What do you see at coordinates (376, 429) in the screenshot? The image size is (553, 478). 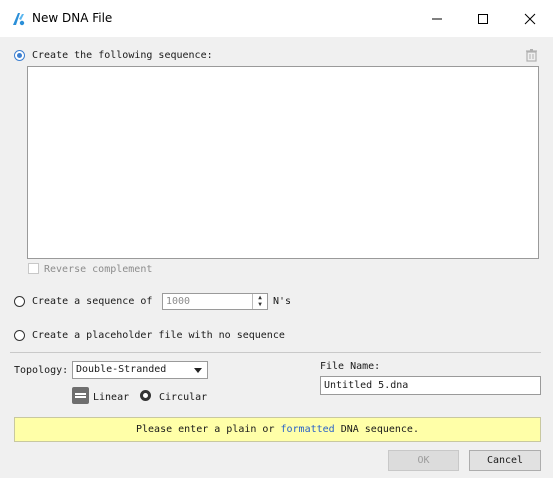 I see `message-text-after: DNA sequence.` at bounding box center [376, 429].